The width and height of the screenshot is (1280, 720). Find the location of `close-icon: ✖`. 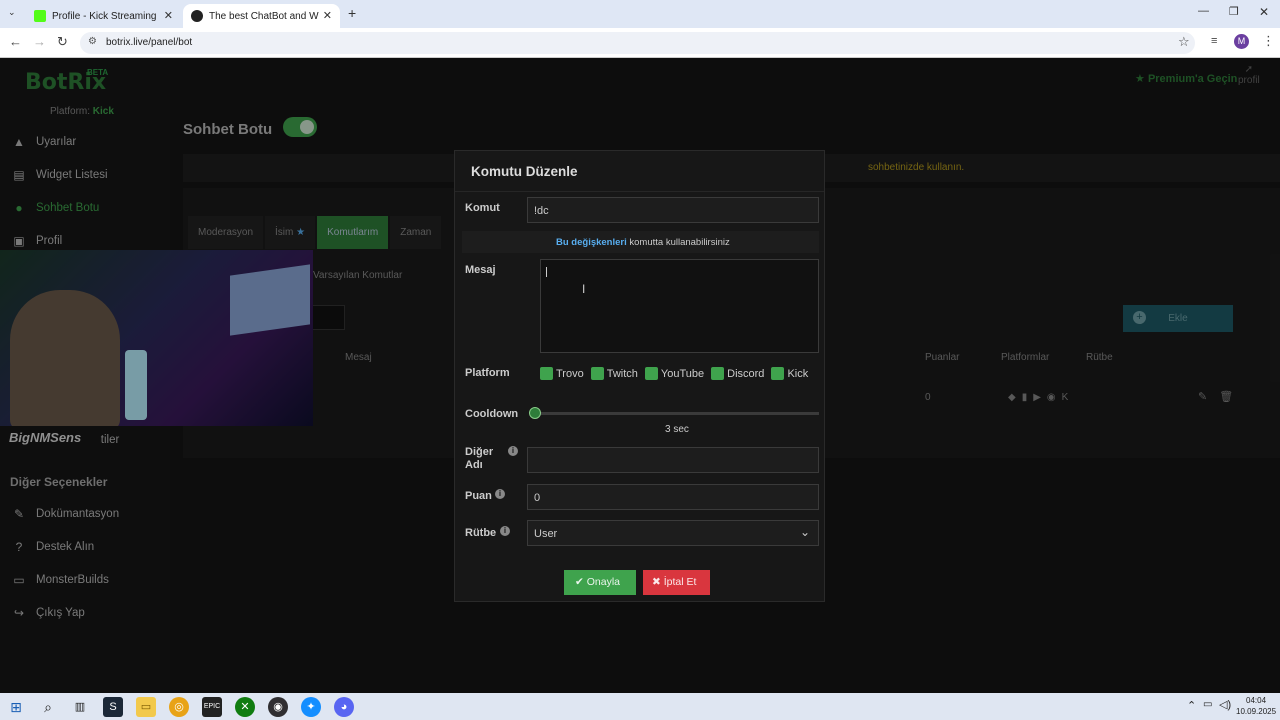

close-icon: ✖ is located at coordinates (656, 582).